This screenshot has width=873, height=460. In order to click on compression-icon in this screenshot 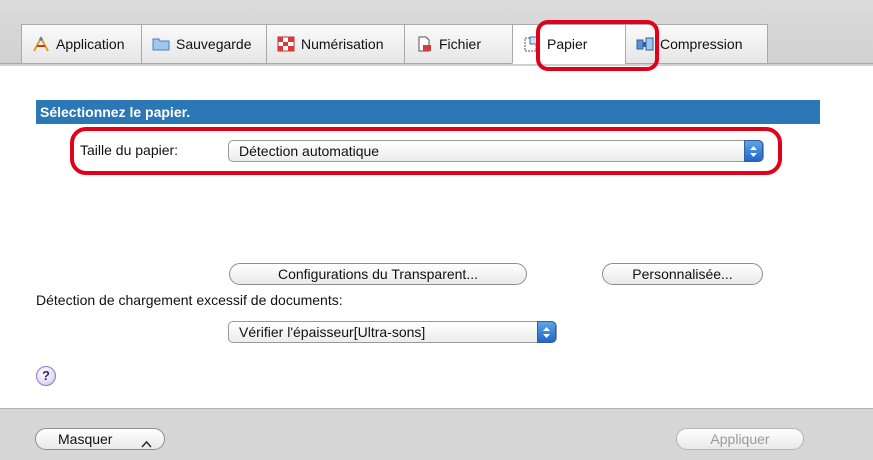, I will do `click(645, 44)`.